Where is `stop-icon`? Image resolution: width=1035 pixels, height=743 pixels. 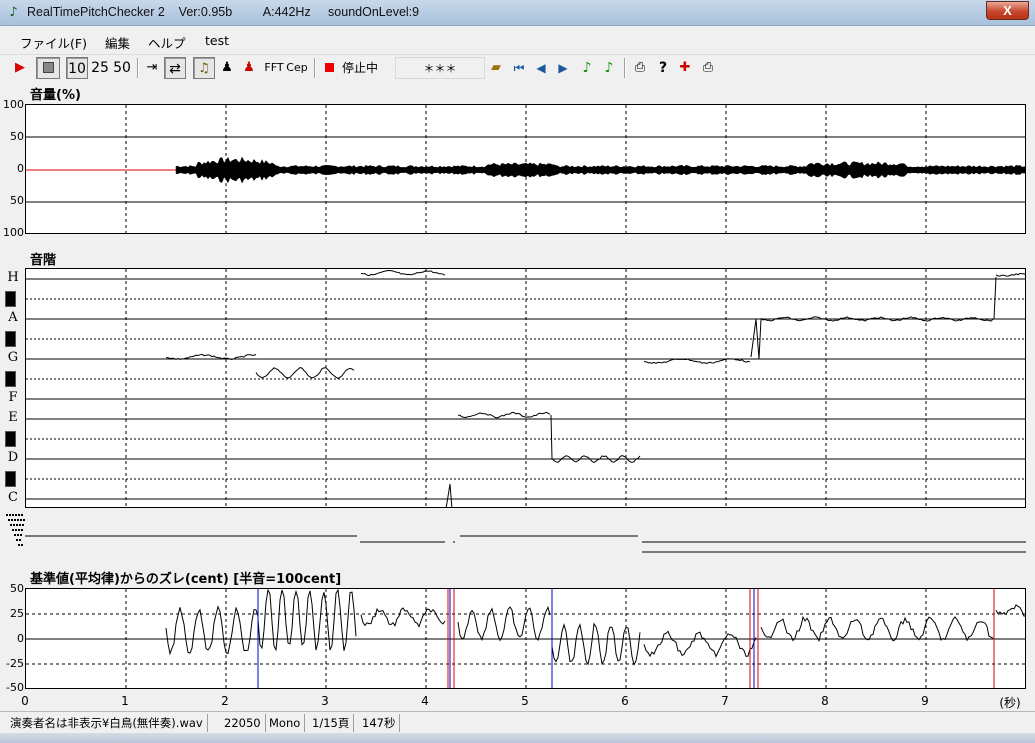
stop-icon is located at coordinates (48, 67).